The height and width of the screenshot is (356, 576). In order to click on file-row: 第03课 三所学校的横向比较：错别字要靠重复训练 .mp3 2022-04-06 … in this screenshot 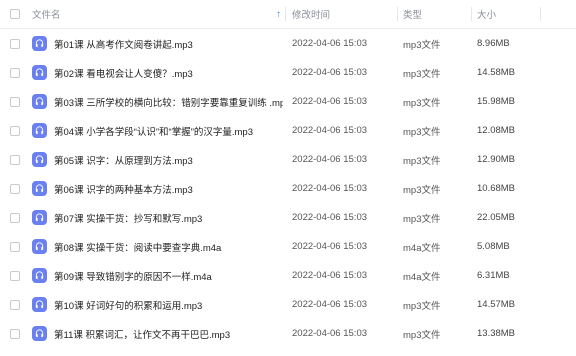, I will do `click(288, 101)`.